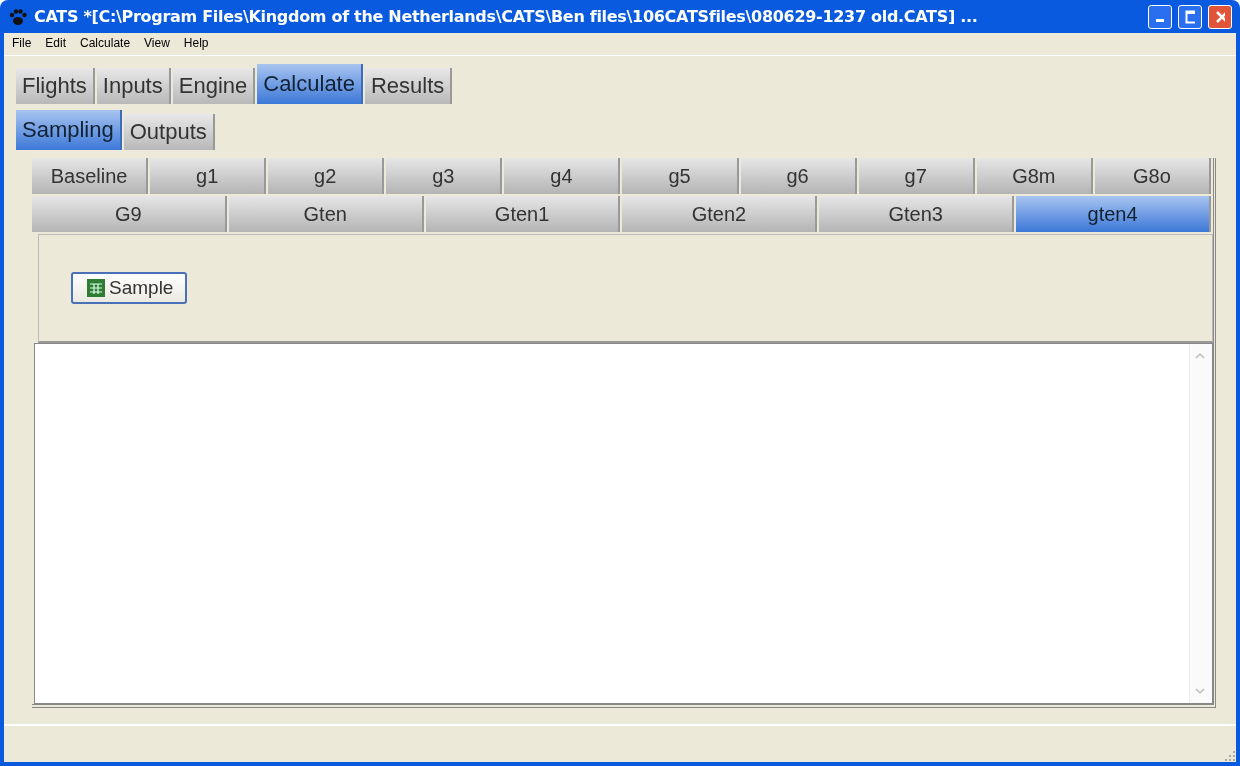  Describe the element at coordinates (56, 44) in the screenshot. I see `menu-item: Edit` at that location.